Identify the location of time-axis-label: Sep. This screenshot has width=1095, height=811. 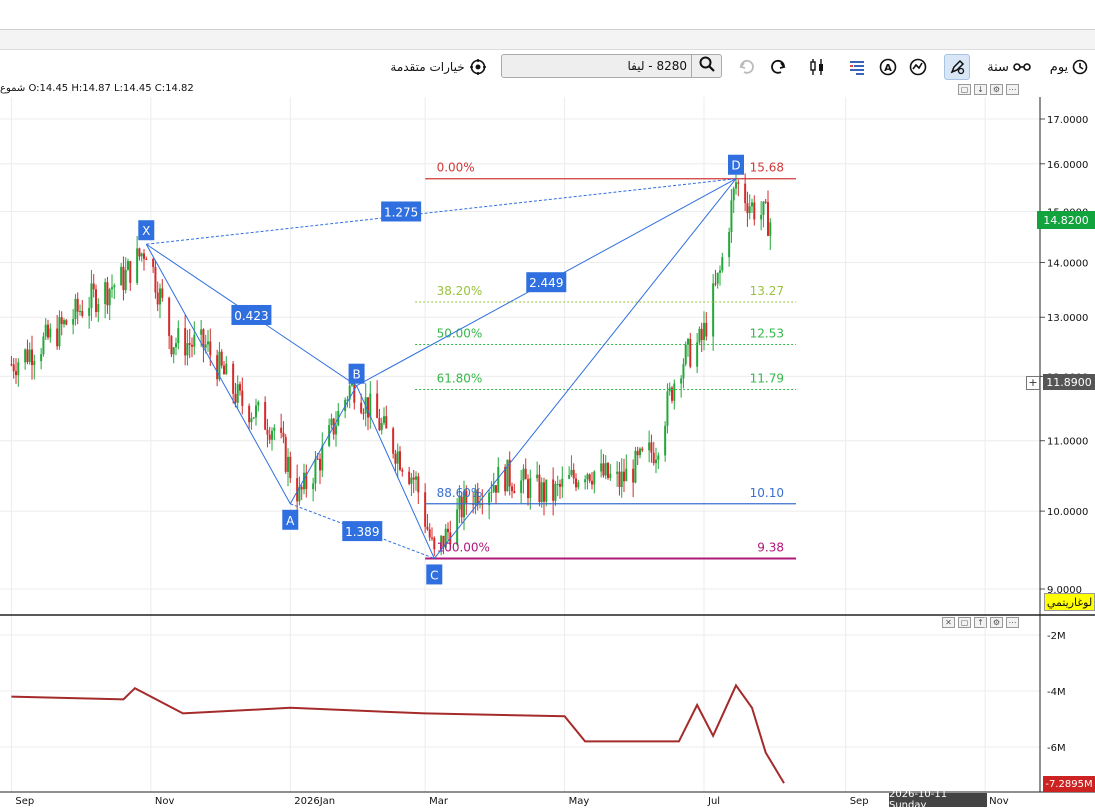
(24, 801).